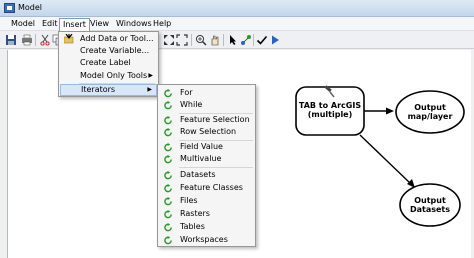 Image resolution: width=474 pixels, height=258 pixels. What do you see at coordinates (430, 209) in the screenshot?
I see `output2-label-line2: Datasets` at bounding box center [430, 209].